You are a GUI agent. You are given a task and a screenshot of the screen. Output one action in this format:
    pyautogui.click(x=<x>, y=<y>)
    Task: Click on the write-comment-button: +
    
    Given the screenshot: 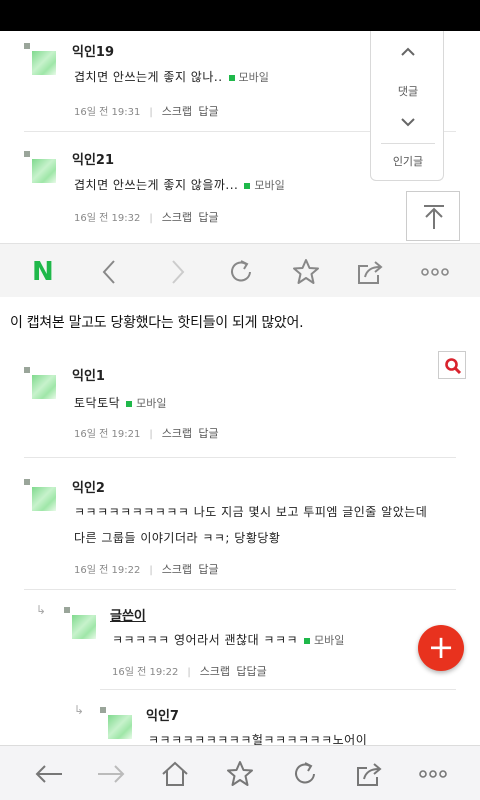 What is the action you would take?
    pyautogui.click(x=441, y=648)
    